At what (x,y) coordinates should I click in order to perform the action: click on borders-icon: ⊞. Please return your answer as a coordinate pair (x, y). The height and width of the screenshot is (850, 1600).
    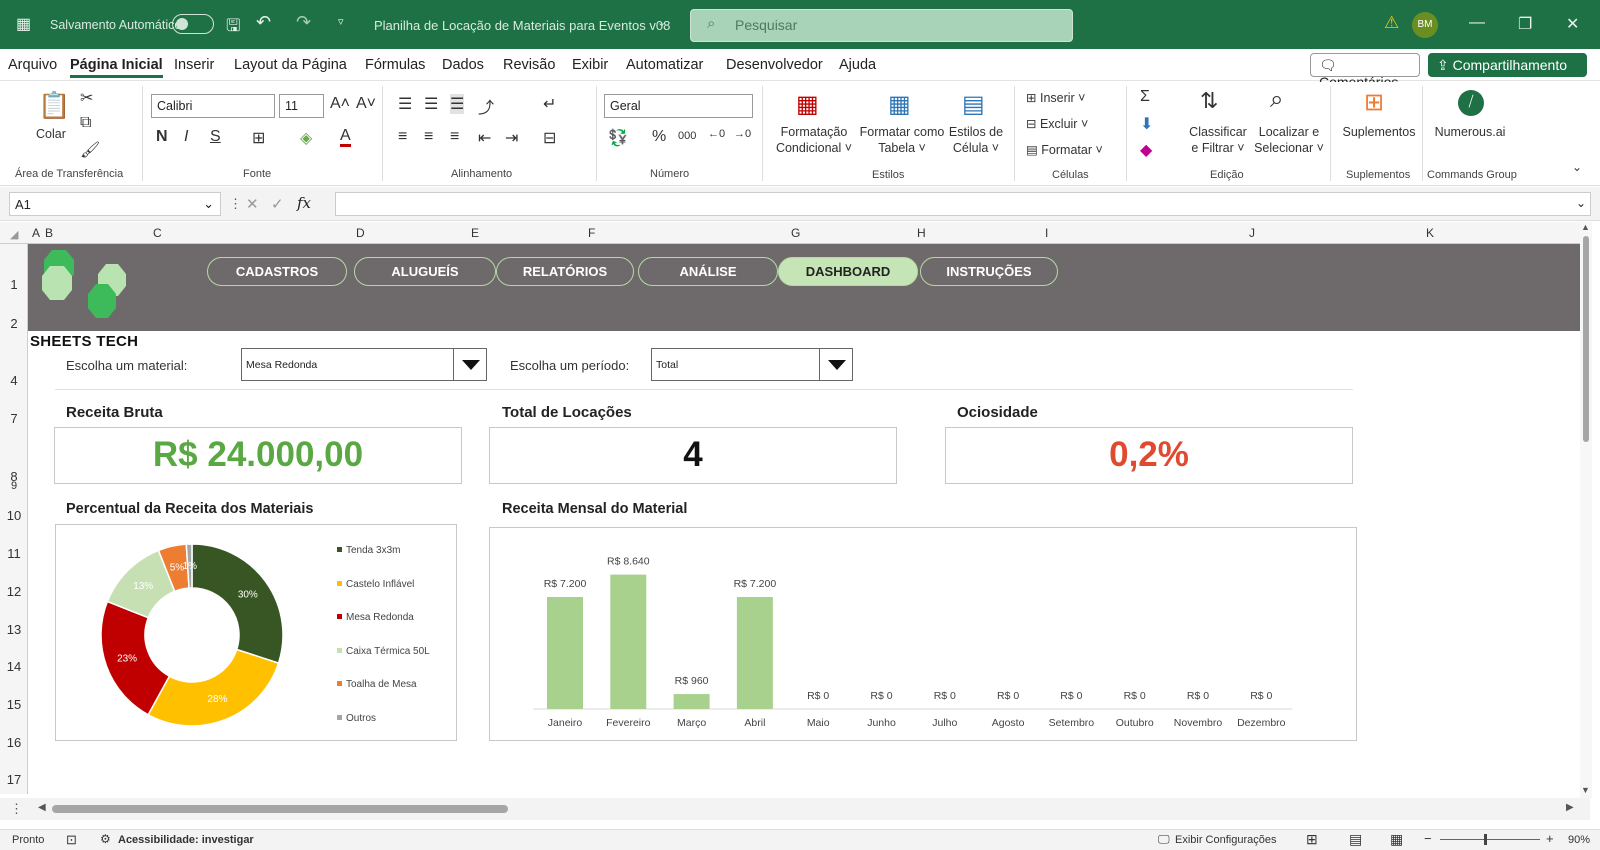
    Looking at the image, I should click on (258, 138).